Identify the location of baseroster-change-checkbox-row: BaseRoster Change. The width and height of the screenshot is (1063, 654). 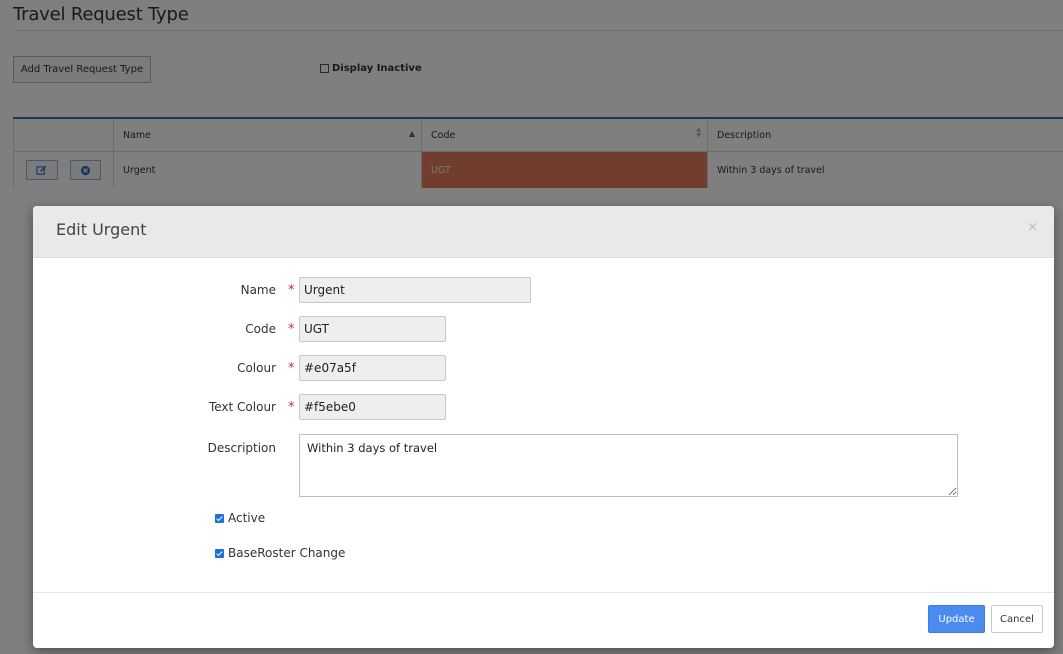
(280, 553).